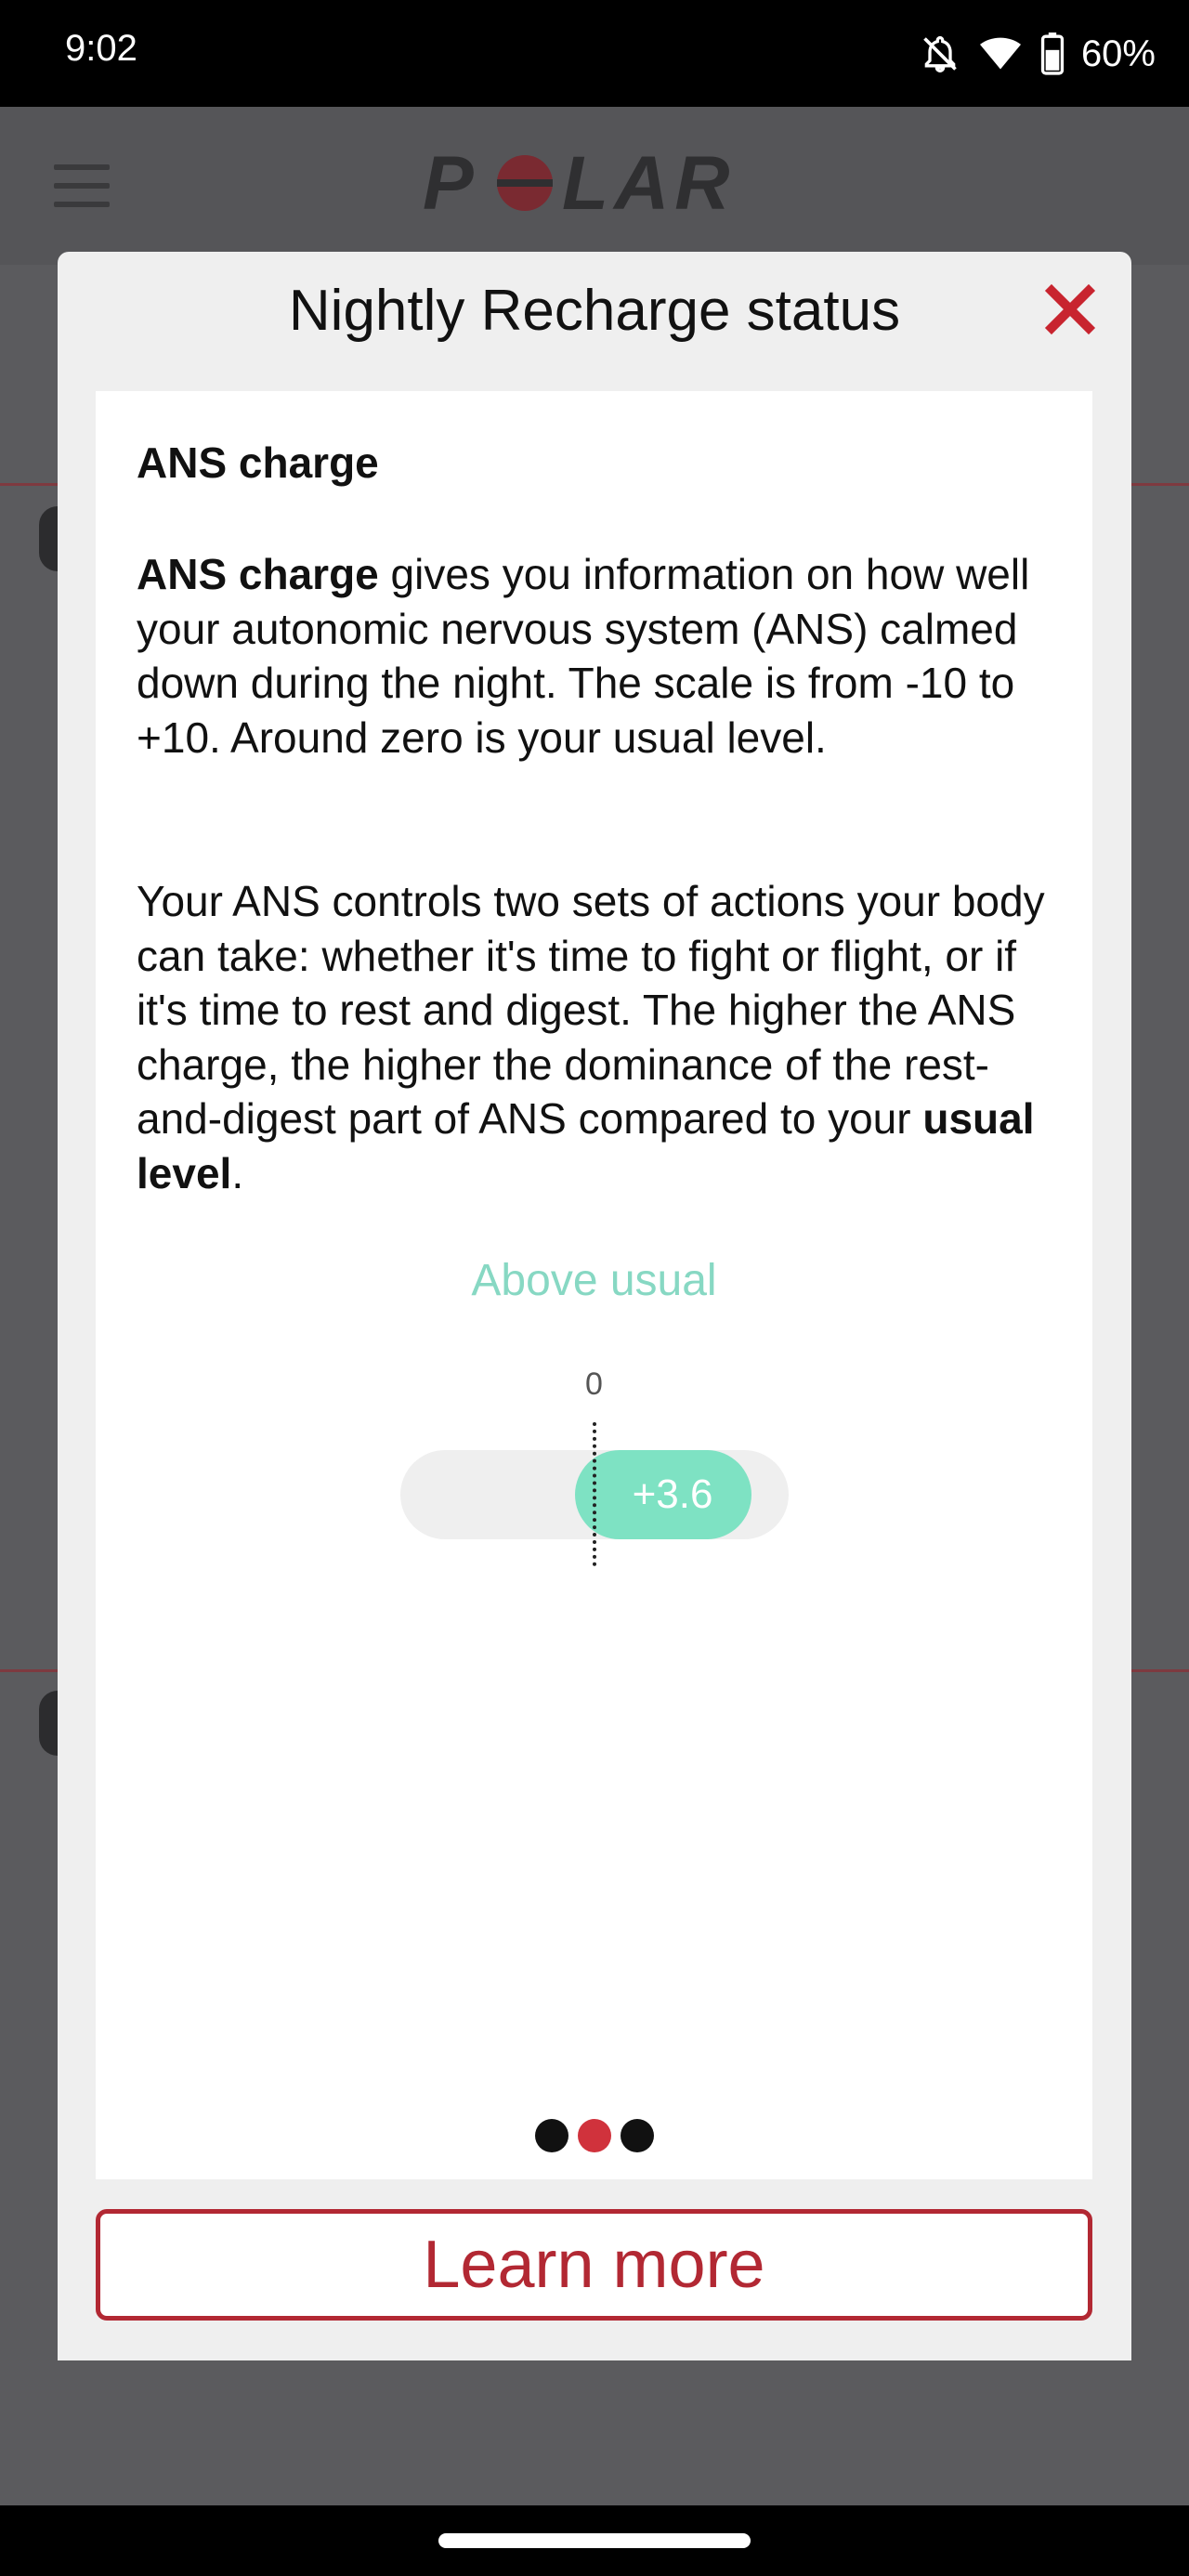 This screenshot has height=2576, width=1189. What do you see at coordinates (649, 185) in the screenshot?
I see `svg-text: LAR` at bounding box center [649, 185].